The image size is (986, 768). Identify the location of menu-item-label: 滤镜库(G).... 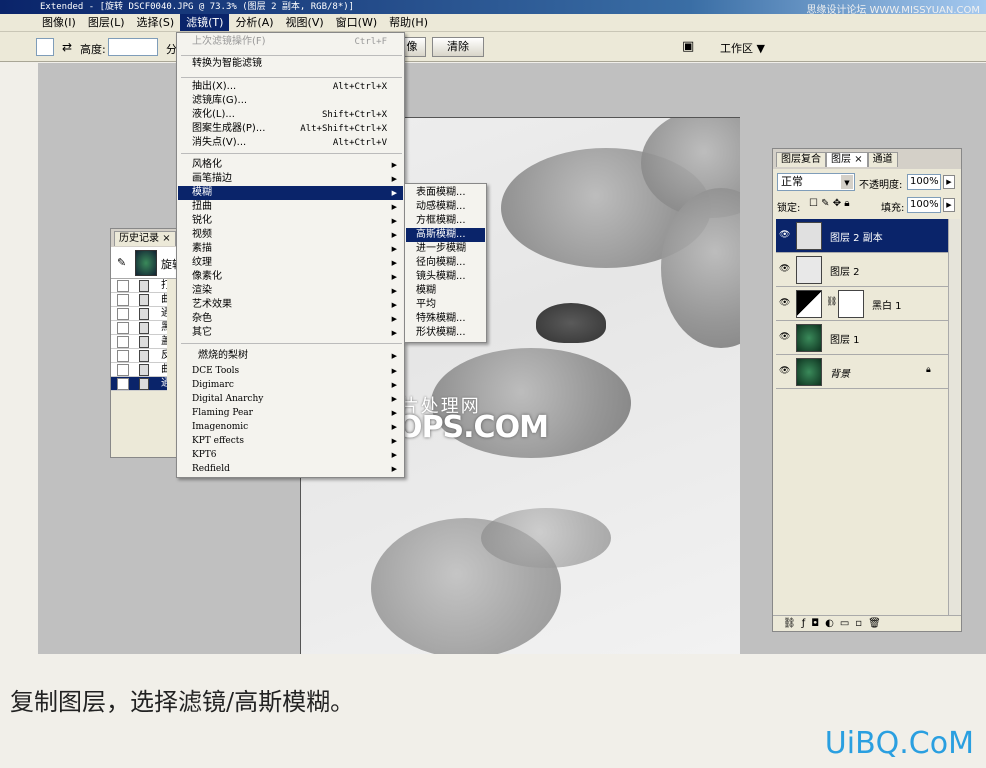
(220, 100).